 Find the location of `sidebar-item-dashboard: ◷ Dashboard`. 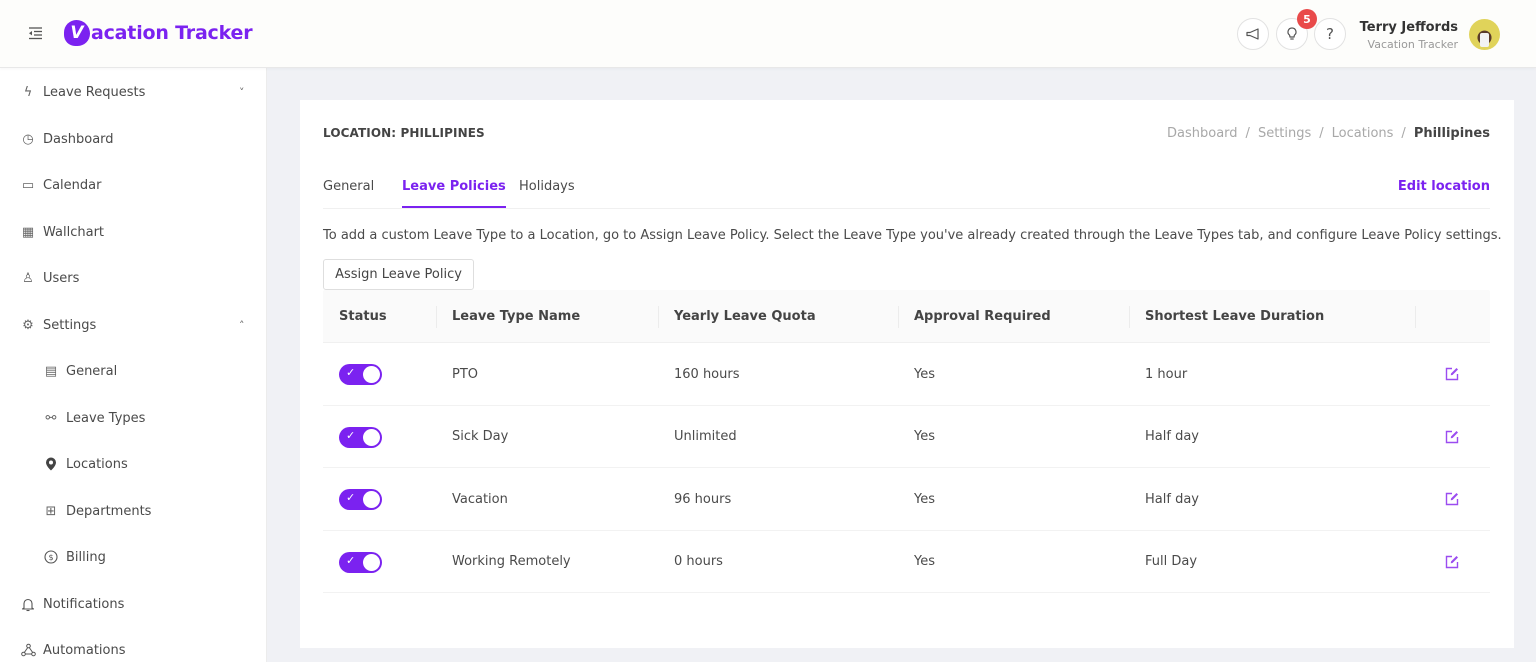

sidebar-item-dashboard: ◷ Dashboard is located at coordinates (133, 139).